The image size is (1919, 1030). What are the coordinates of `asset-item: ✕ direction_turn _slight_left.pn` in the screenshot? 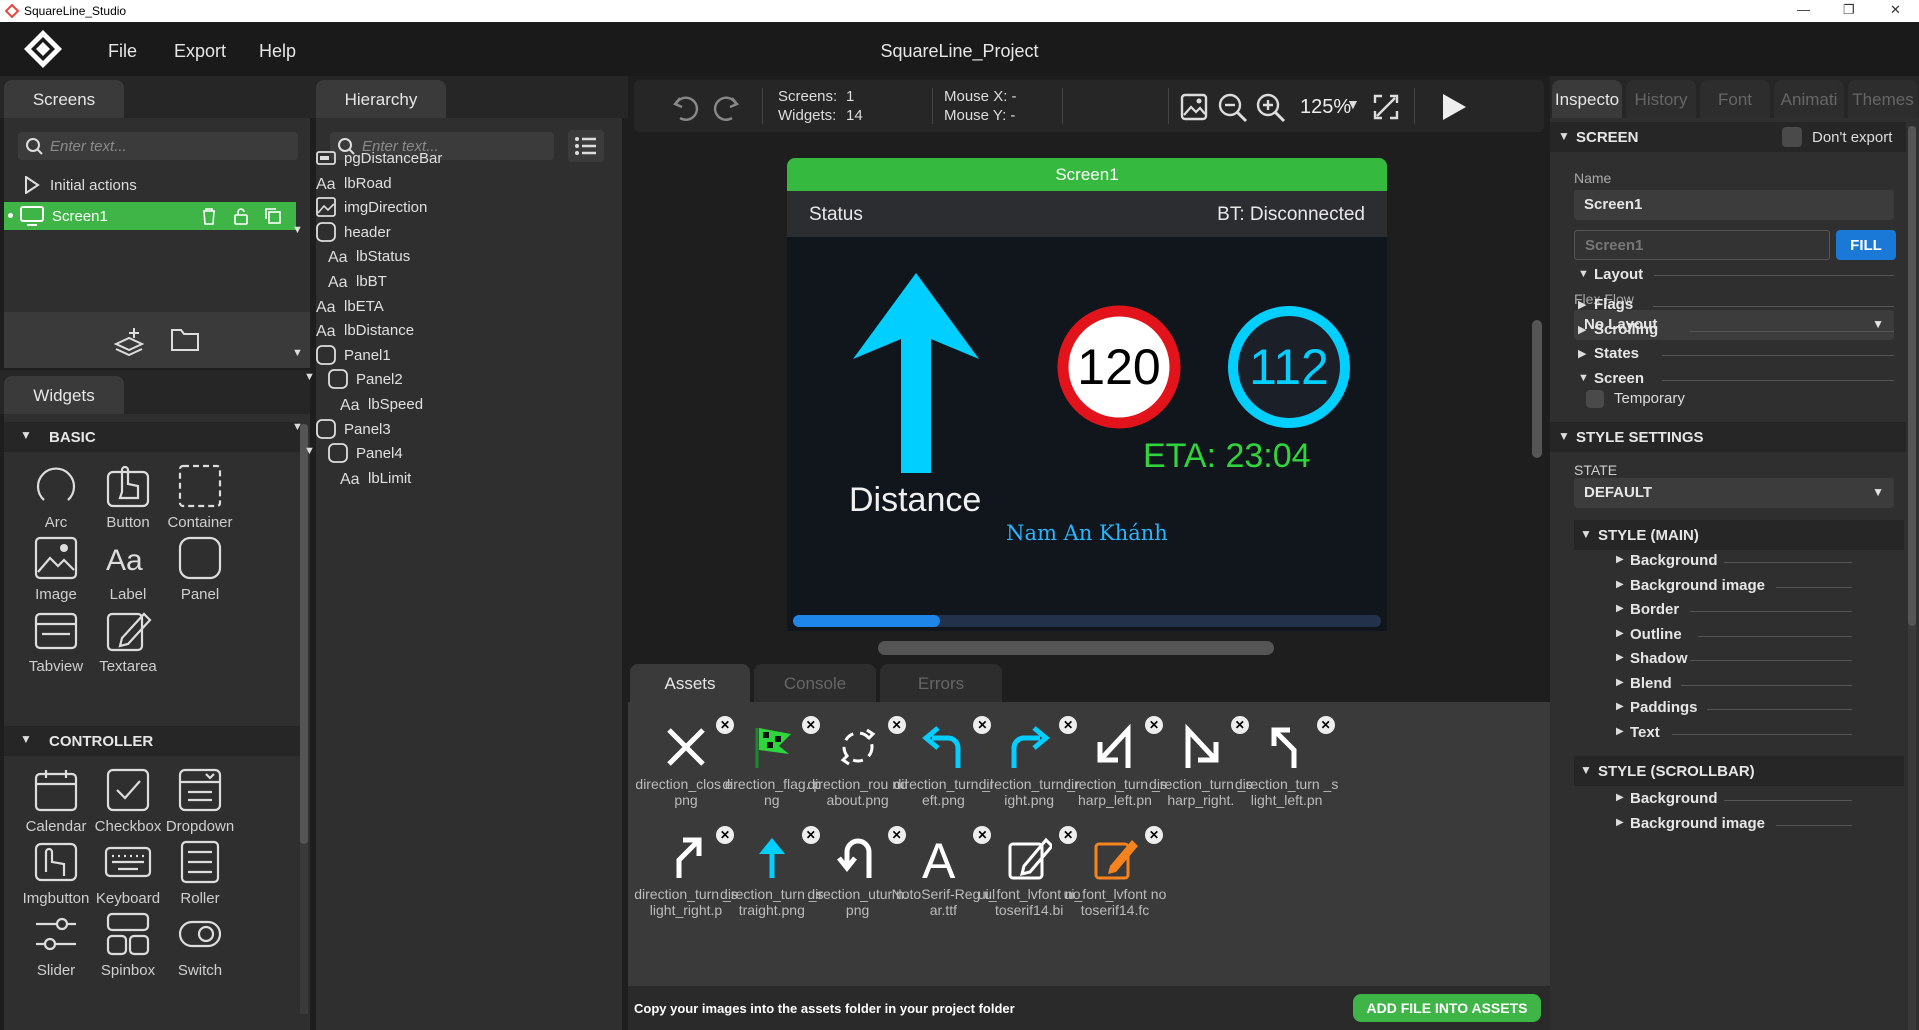 It's located at (1287, 762).